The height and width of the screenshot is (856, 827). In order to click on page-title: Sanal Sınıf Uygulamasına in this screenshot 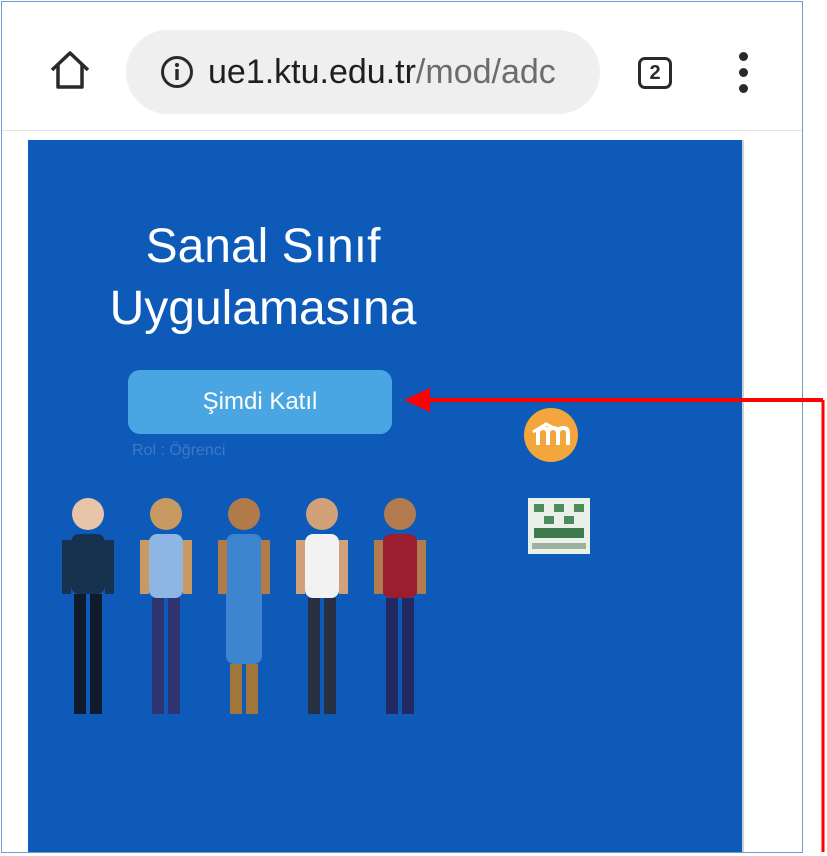, I will do `click(263, 278)`.